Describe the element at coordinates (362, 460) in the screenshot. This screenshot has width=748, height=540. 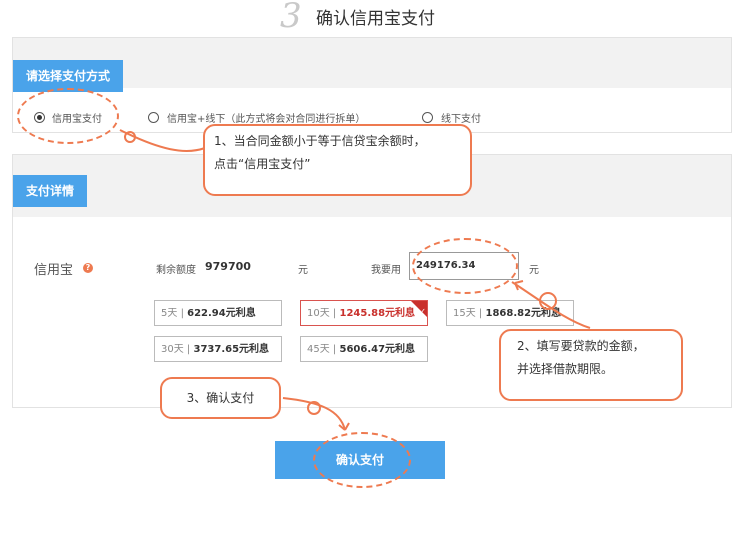
I see `highlight-confirm-button` at that location.